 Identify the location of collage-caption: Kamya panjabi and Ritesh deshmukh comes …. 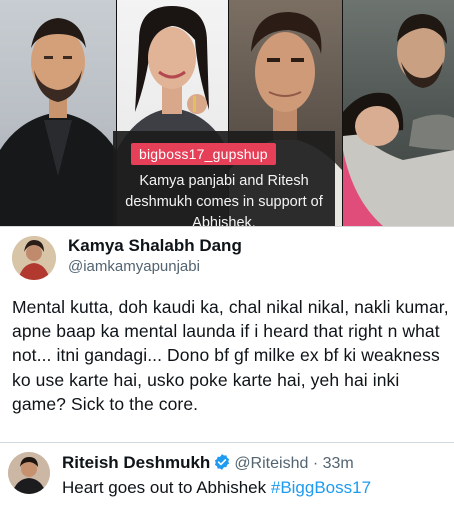
(224, 199).